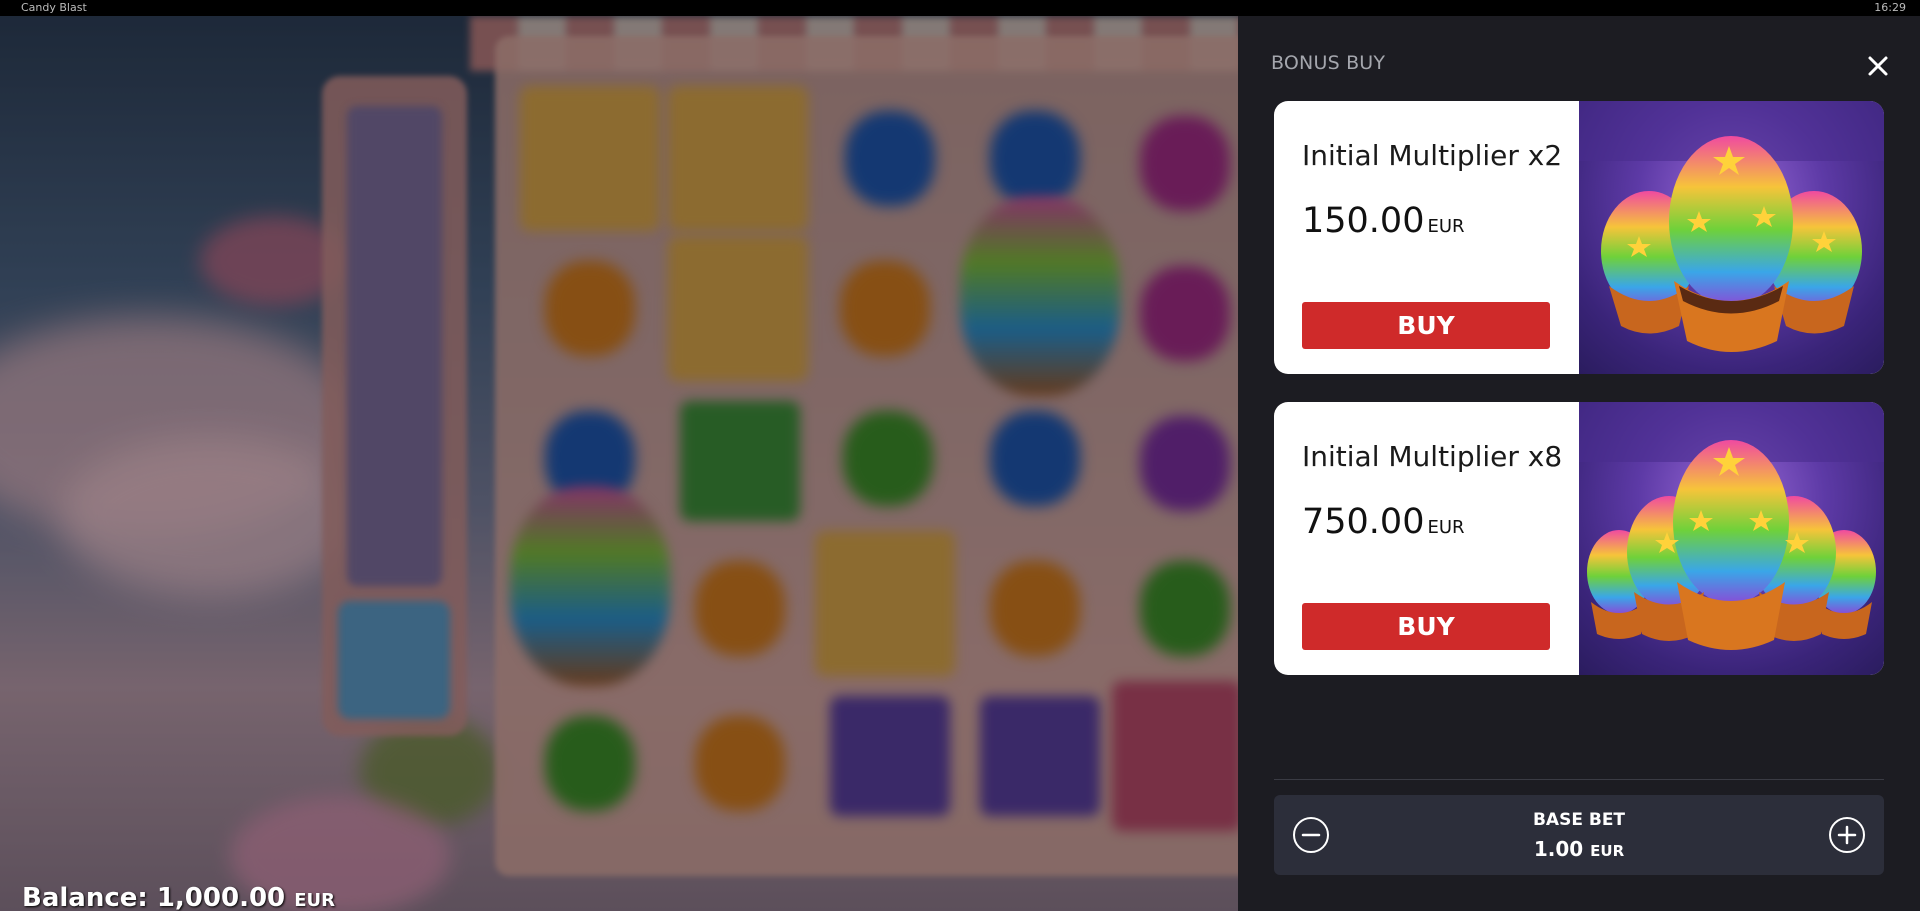  Describe the element at coordinates (314, 900) in the screenshot. I see `balance-currency: EUR` at that location.